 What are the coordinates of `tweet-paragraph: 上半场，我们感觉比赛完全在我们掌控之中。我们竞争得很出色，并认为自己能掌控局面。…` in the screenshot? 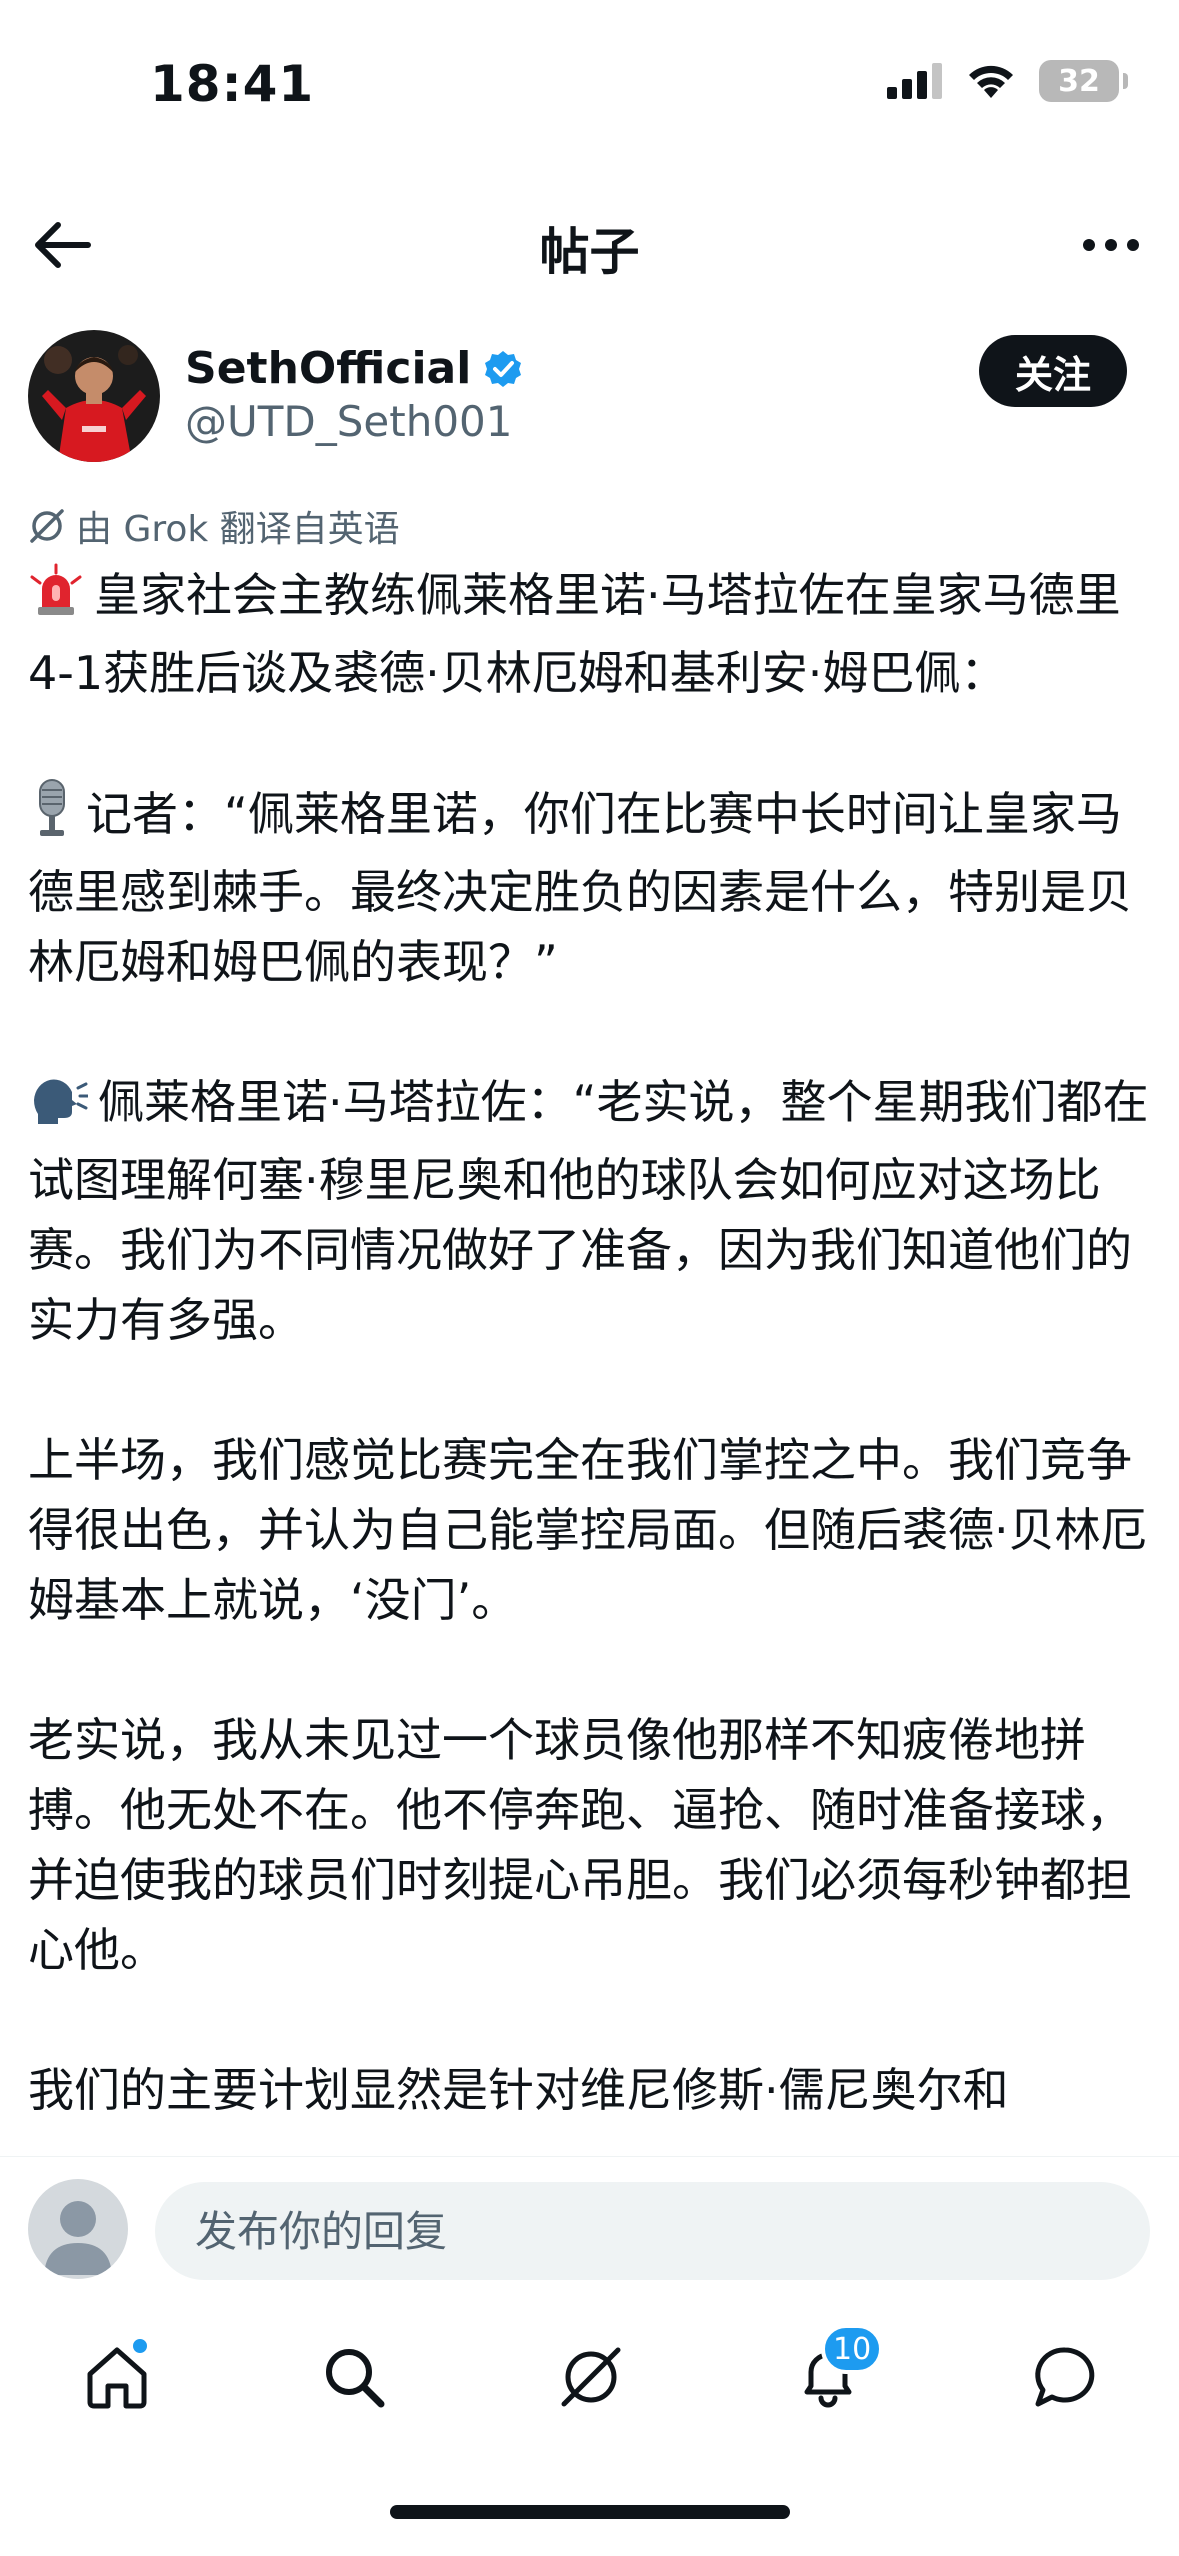 It's located at (587, 1530).